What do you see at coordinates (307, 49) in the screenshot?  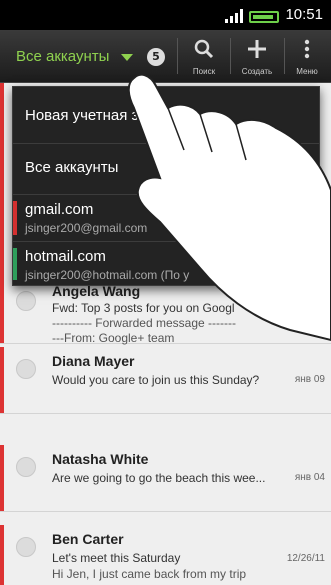 I see `menu-icon` at bounding box center [307, 49].